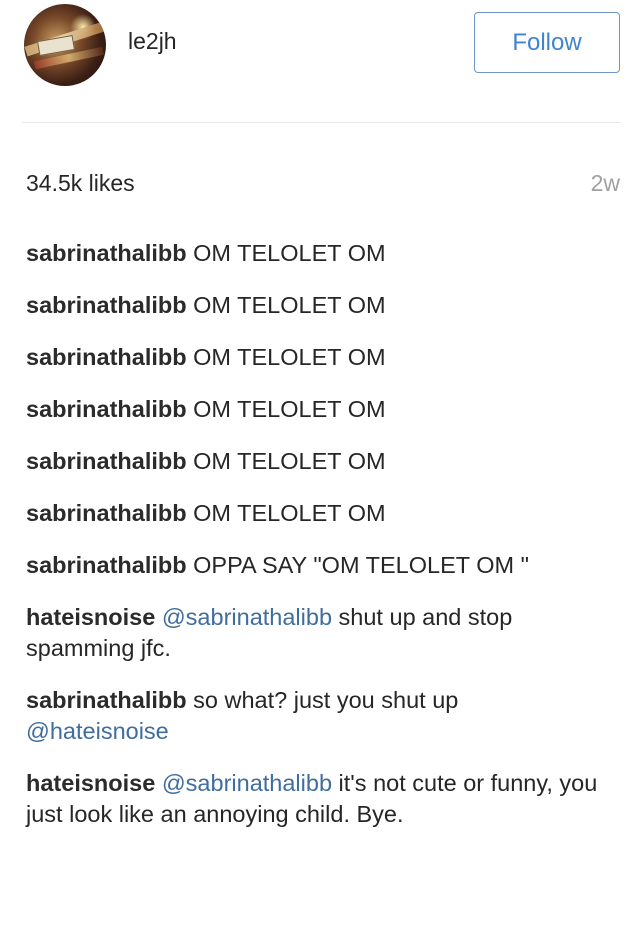  I want to click on user-avatar, so click(65, 45).